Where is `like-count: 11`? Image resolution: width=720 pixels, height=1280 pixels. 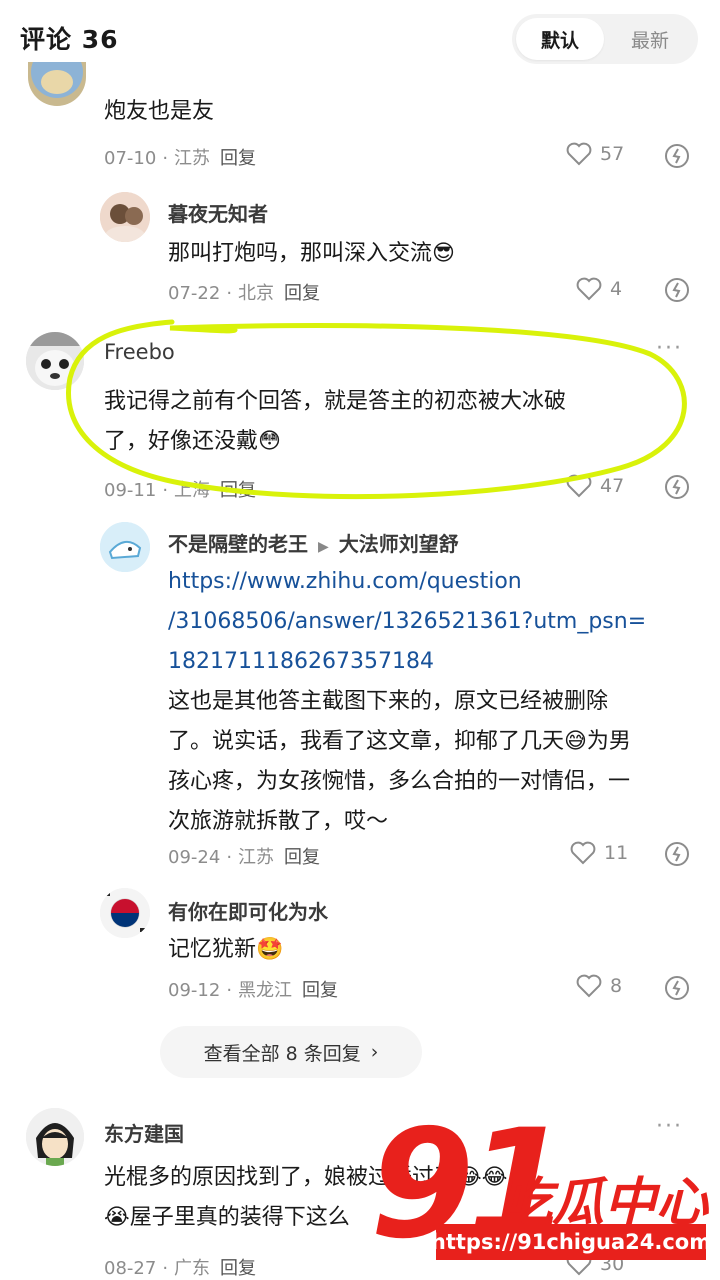 like-count: 11 is located at coordinates (616, 853).